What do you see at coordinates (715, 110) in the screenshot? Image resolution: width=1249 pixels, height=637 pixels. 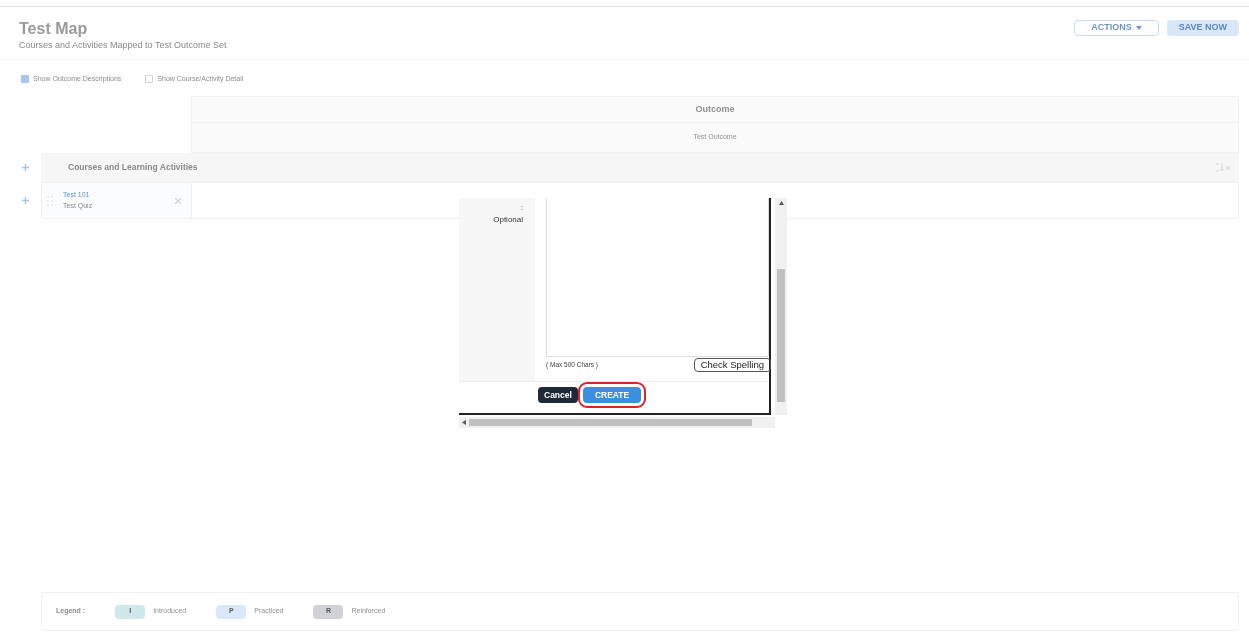 I see `outcome-heading: Outcome` at bounding box center [715, 110].